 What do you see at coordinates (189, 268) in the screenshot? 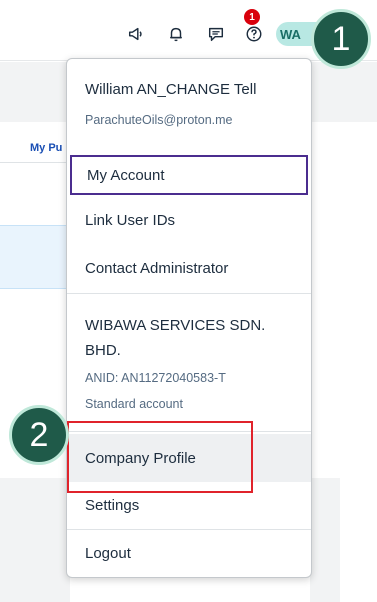
I see `contact-administrator-item: Contact Administrator` at bounding box center [189, 268].